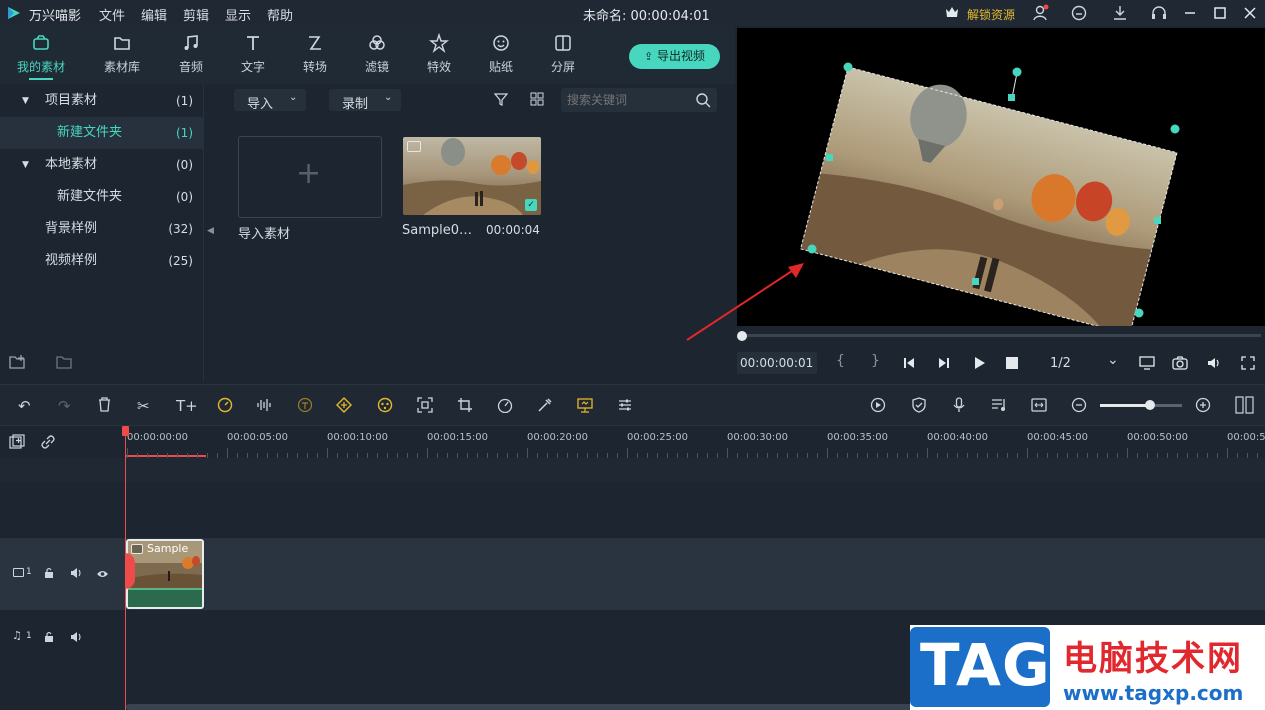  Describe the element at coordinates (703, 100) in the screenshot. I see `search-icon` at that location.